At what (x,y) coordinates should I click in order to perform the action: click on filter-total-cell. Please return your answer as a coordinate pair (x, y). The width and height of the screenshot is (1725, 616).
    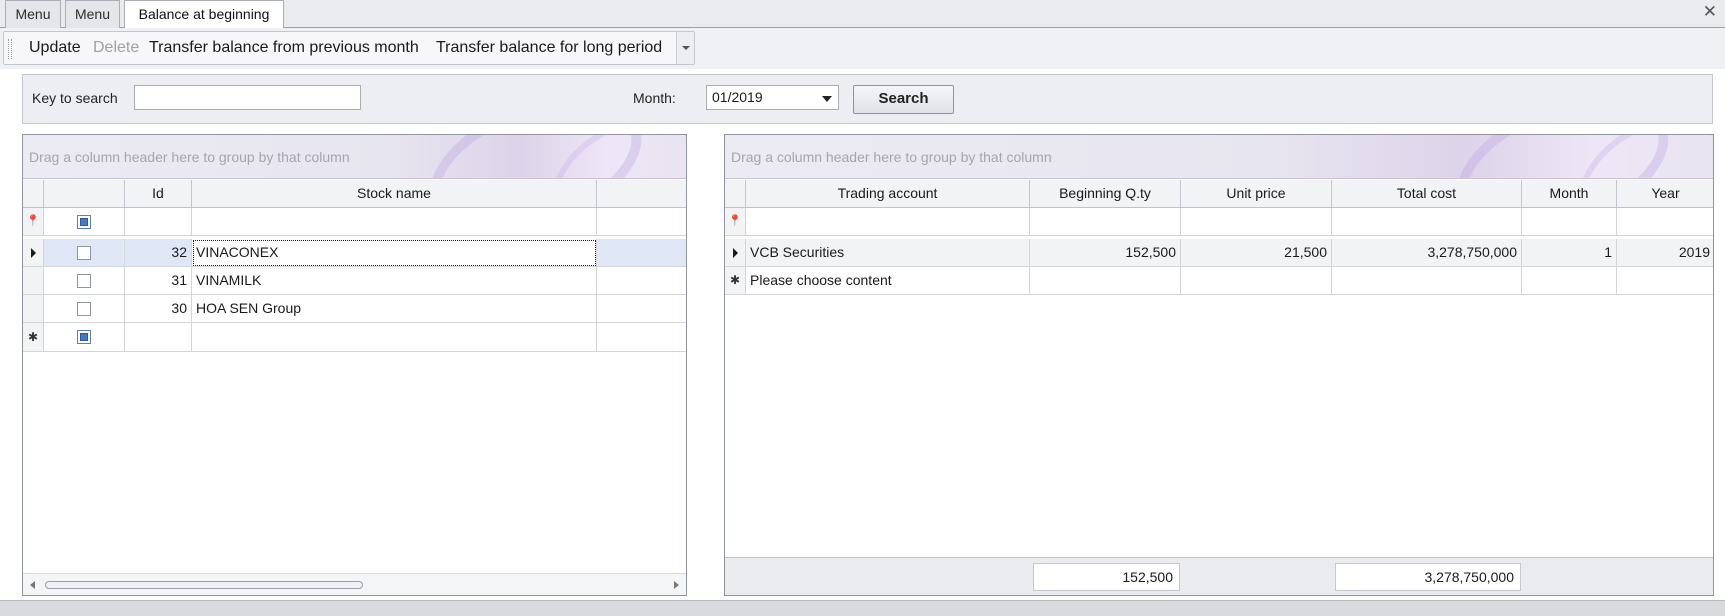
    Looking at the image, I should click on (1427, 222).